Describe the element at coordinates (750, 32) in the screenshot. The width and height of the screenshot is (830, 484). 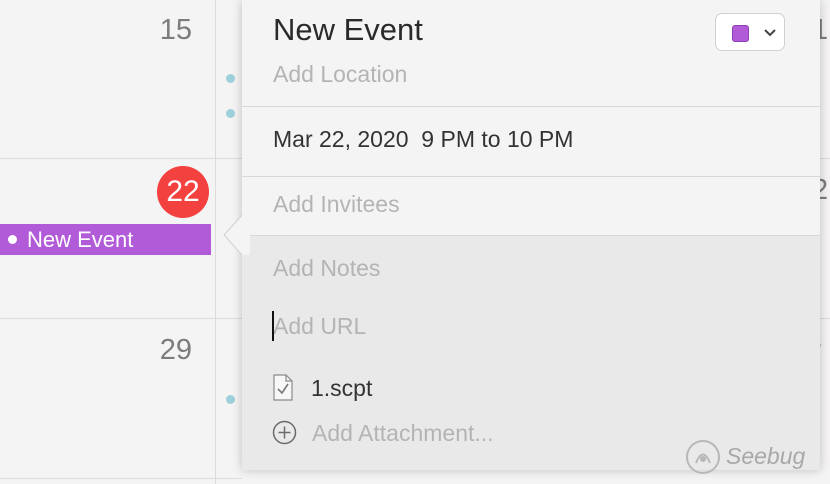
I see `calendar-color-picker` at that location.